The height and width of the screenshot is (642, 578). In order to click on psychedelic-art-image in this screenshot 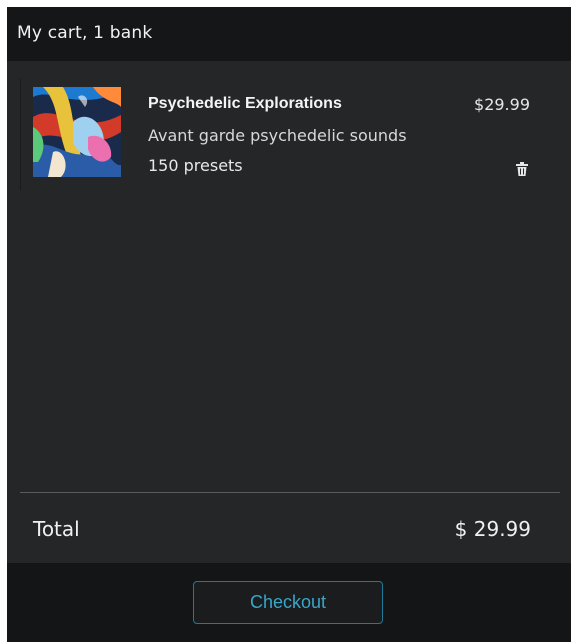, I will do `click(77, 132)`.